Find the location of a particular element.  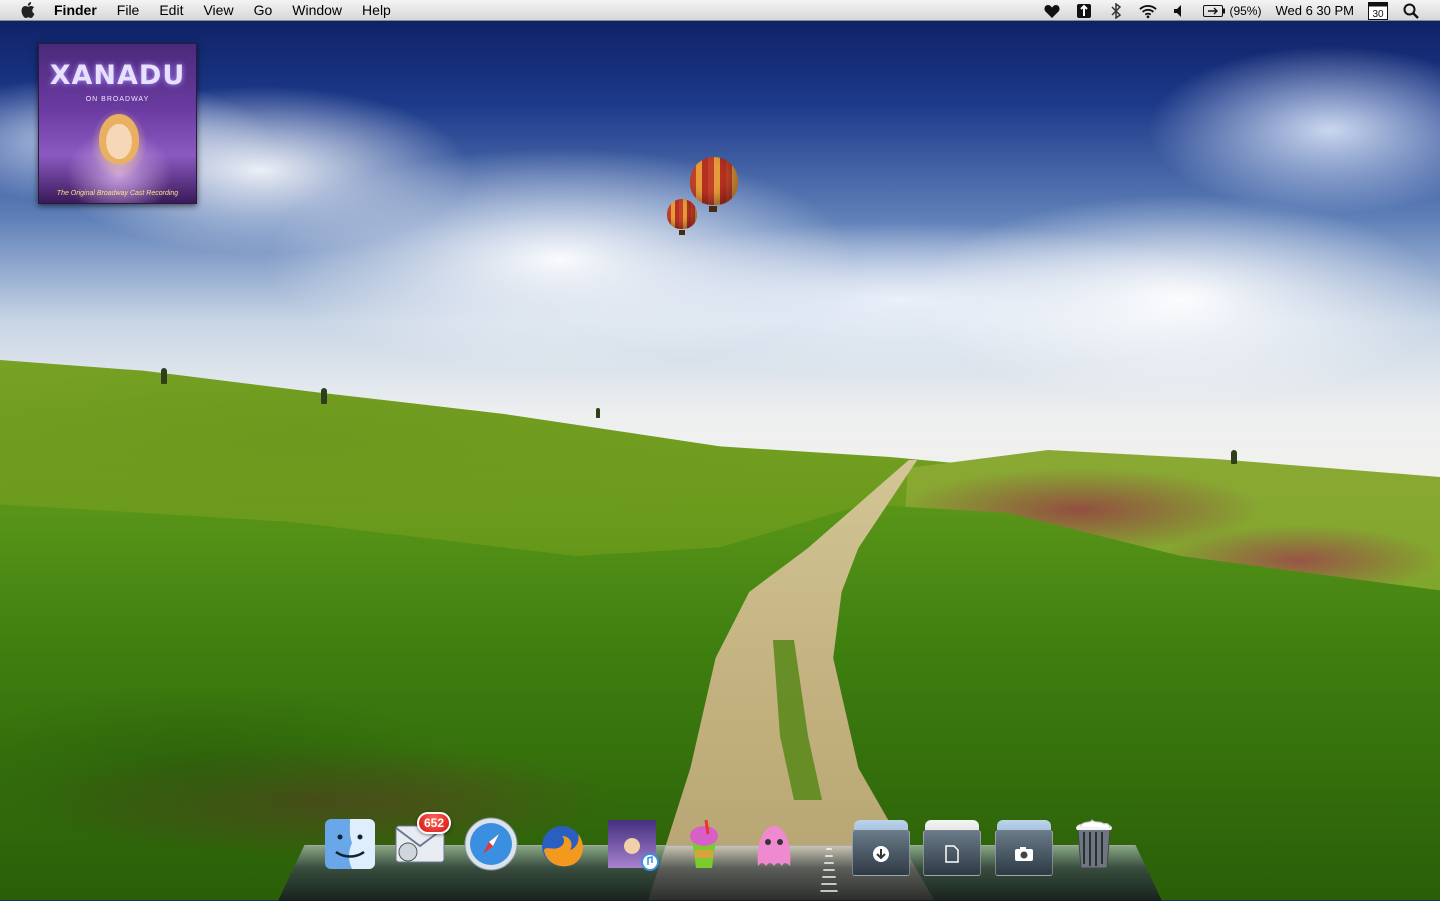

heart-icon is located at coordinates (1052, 11).